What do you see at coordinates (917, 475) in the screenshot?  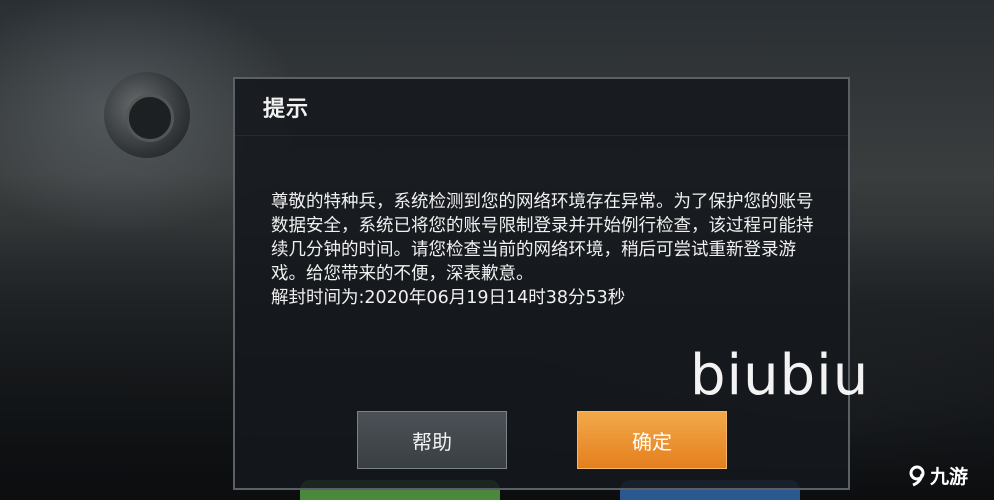 I see `9-logo-icon` at bounding box center [917, 475].